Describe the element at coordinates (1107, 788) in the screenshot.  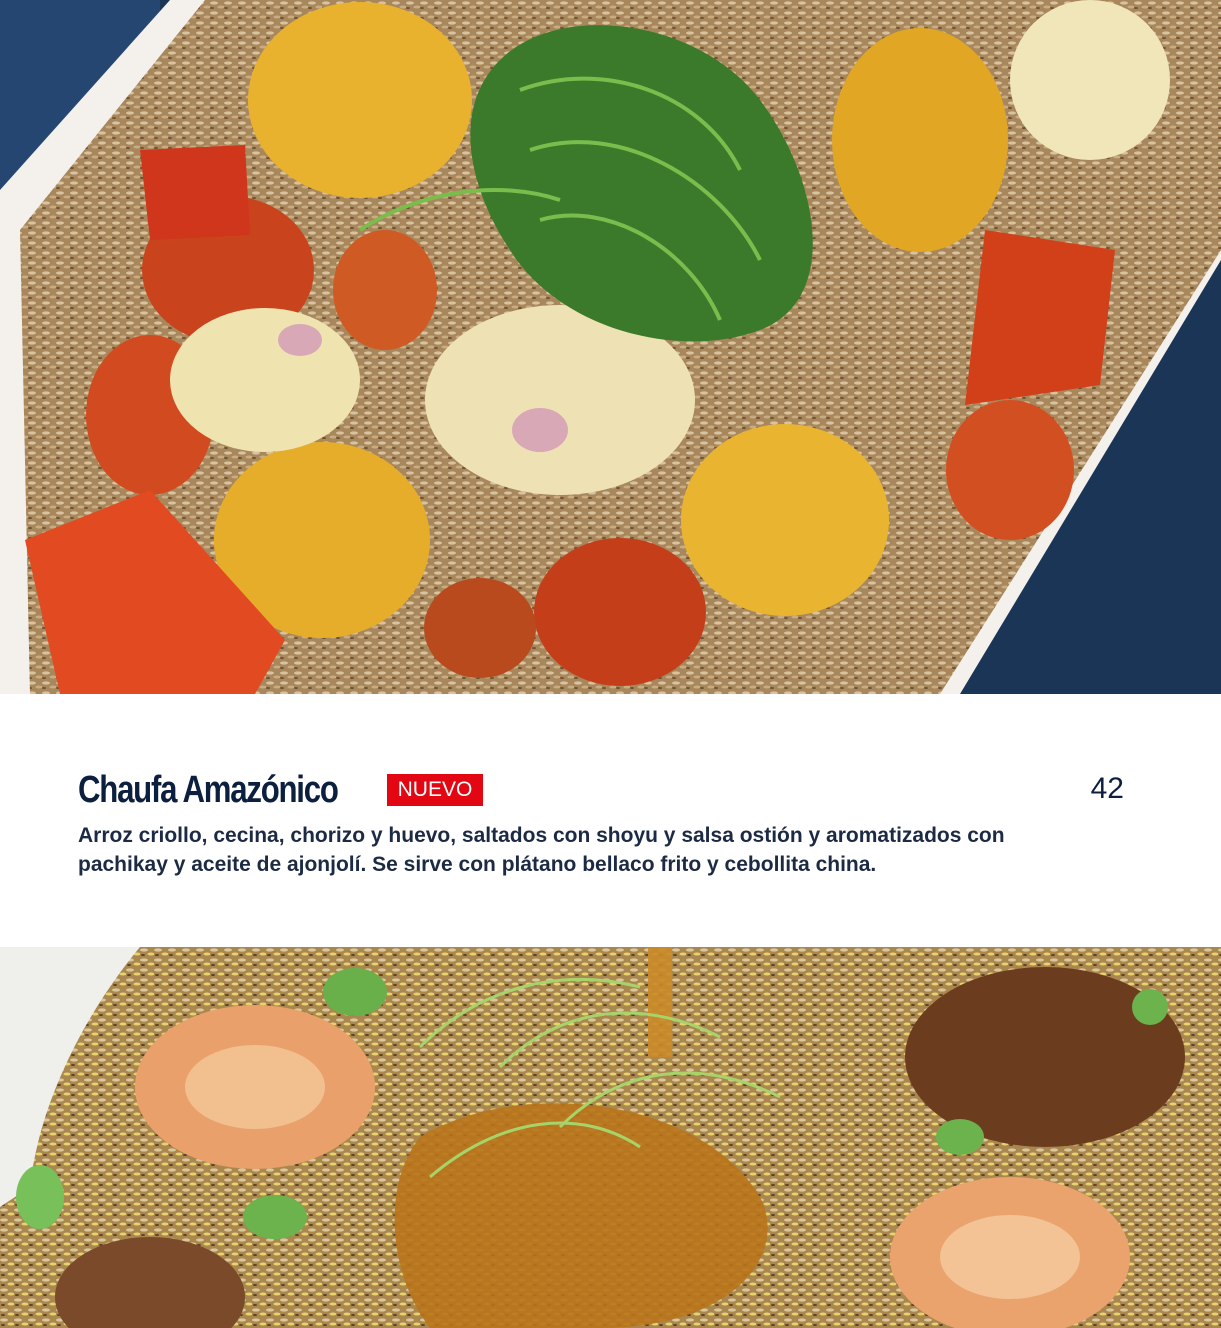
I see `menu-item-price: 42` at that location.